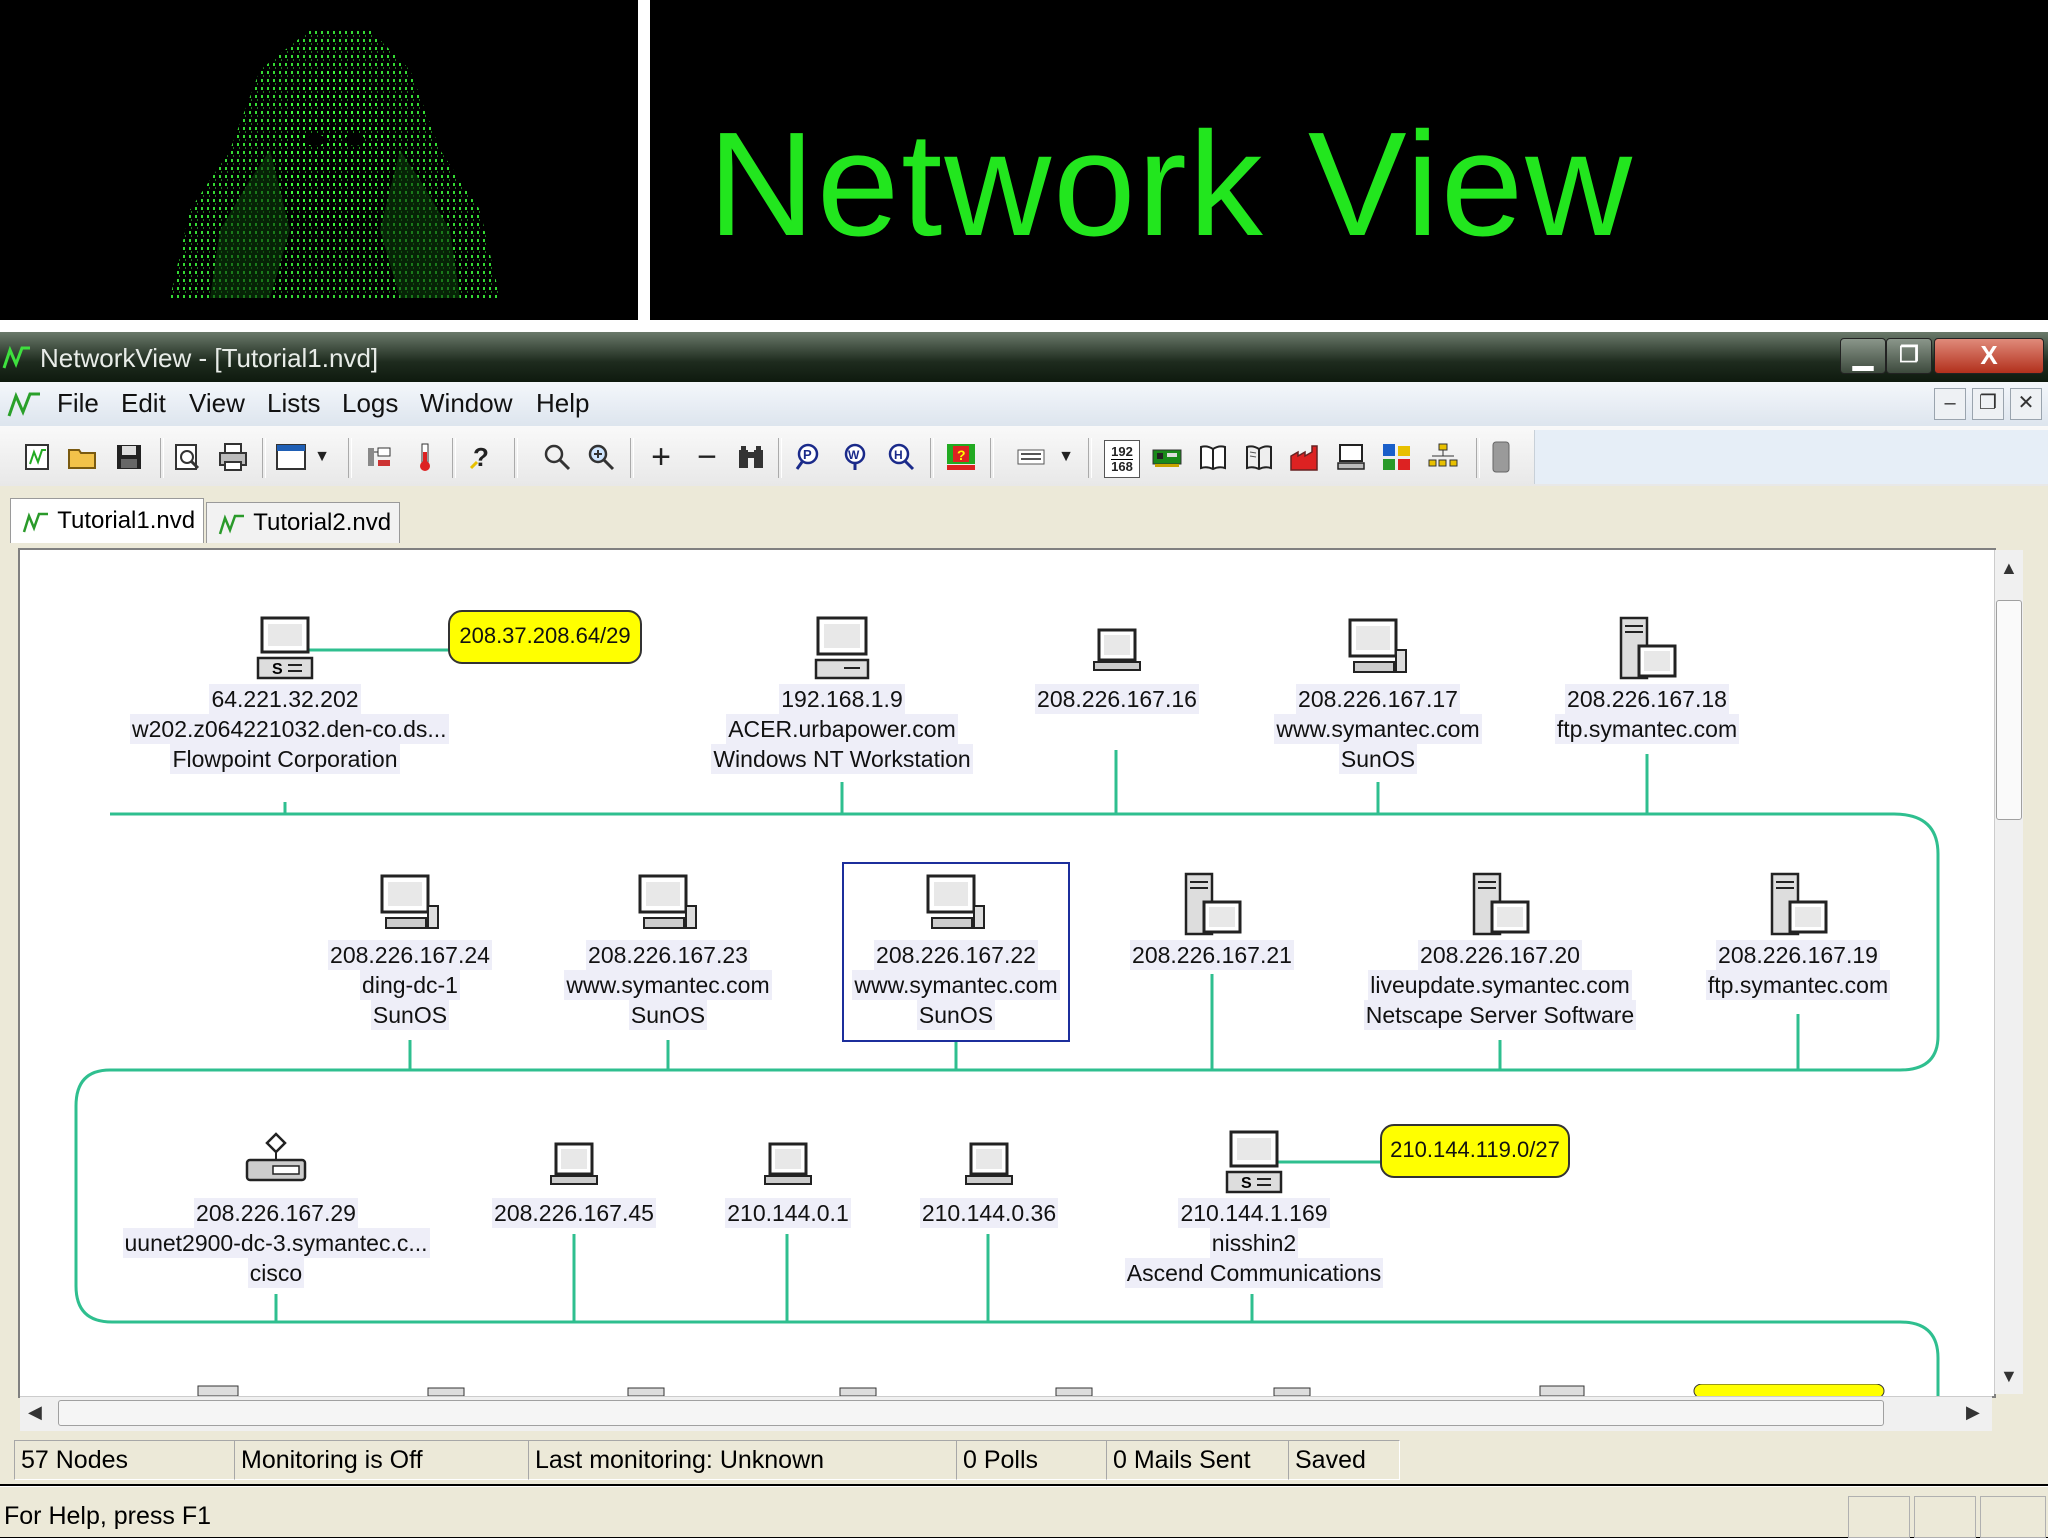  What do you see at coordinates (466, 403) in the screenshot?
I see `menu-window: Window` at bounding box center [466, 403].